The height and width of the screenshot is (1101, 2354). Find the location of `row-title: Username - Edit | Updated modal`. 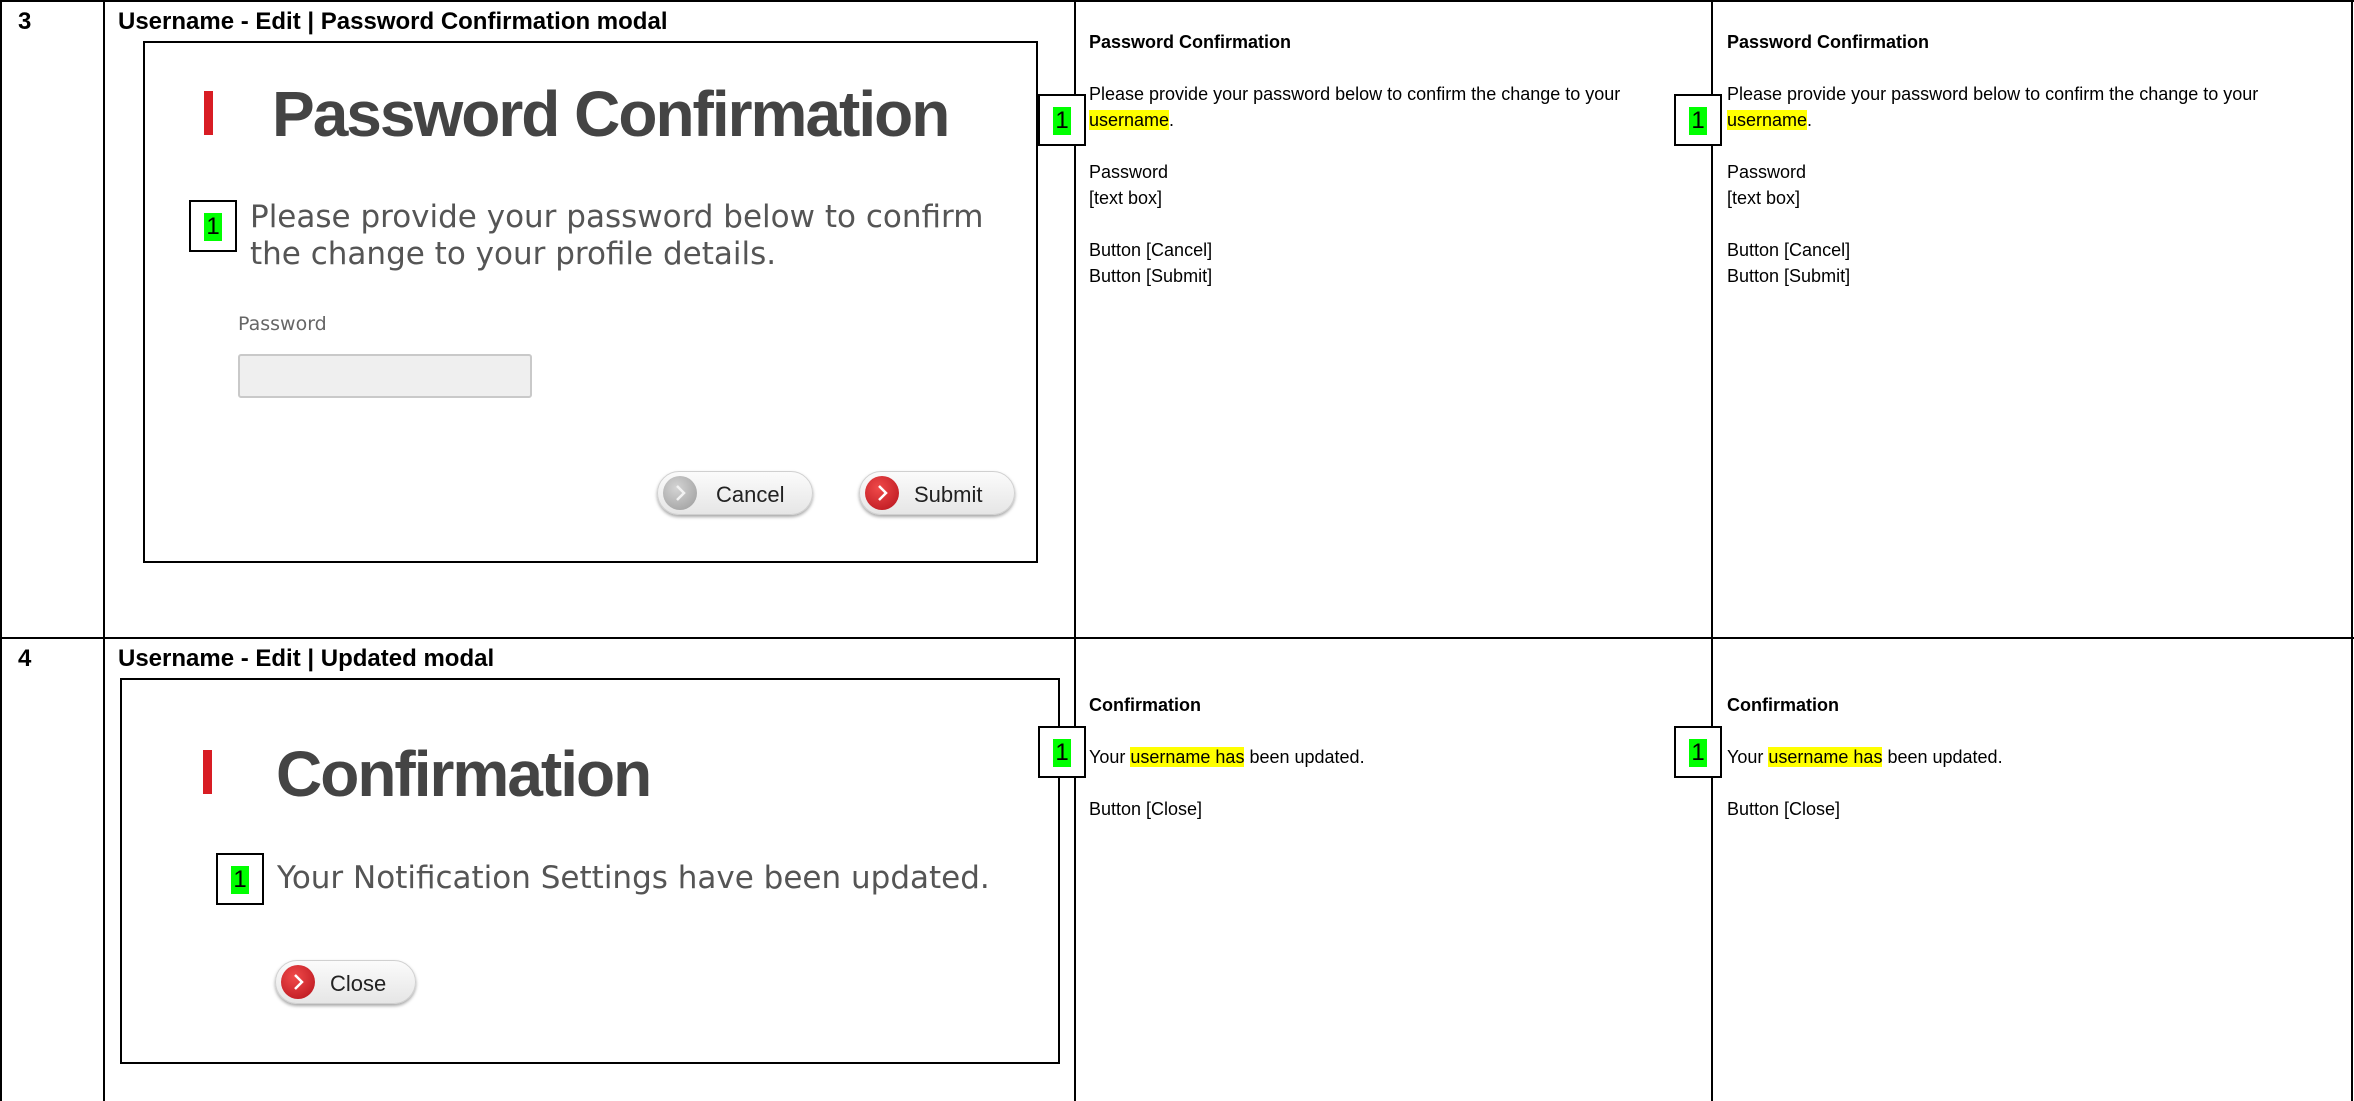

row-title: Username - Edit | Updated modal is located at coordinates (306, 658).